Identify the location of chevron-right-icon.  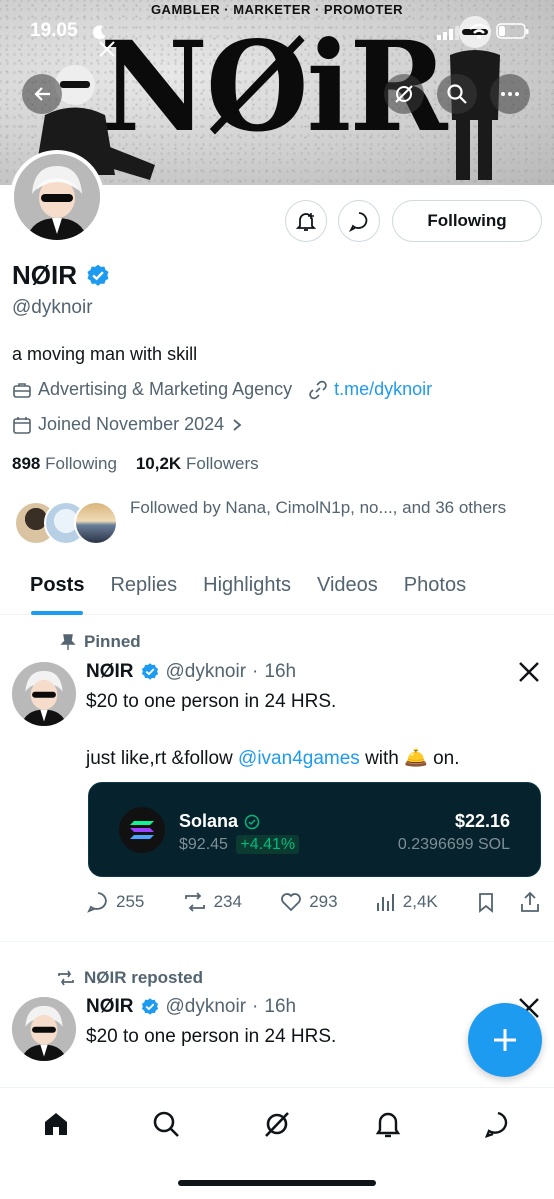
(237, 424).